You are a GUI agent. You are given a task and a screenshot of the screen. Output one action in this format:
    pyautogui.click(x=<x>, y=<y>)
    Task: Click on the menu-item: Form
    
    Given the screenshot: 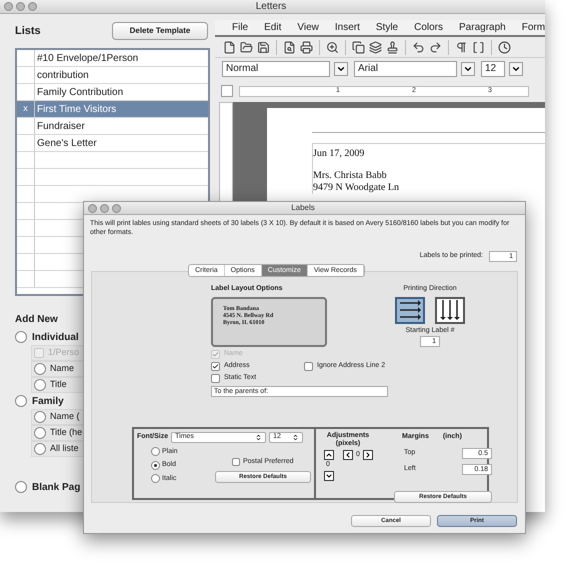 What is the action you would take?
    pyautogui.click(x=534, y=27)
    